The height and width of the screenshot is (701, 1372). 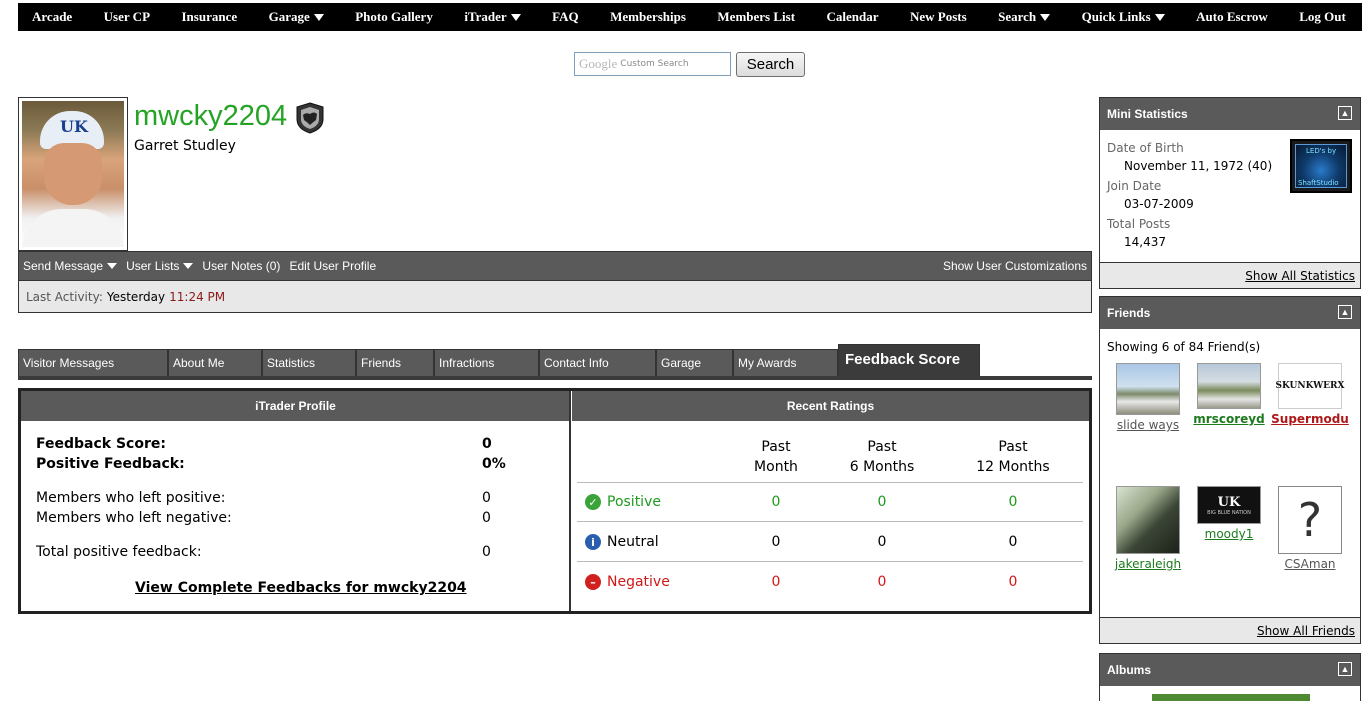 I want to click on tab: Infractions, so click(x=486, y=364).